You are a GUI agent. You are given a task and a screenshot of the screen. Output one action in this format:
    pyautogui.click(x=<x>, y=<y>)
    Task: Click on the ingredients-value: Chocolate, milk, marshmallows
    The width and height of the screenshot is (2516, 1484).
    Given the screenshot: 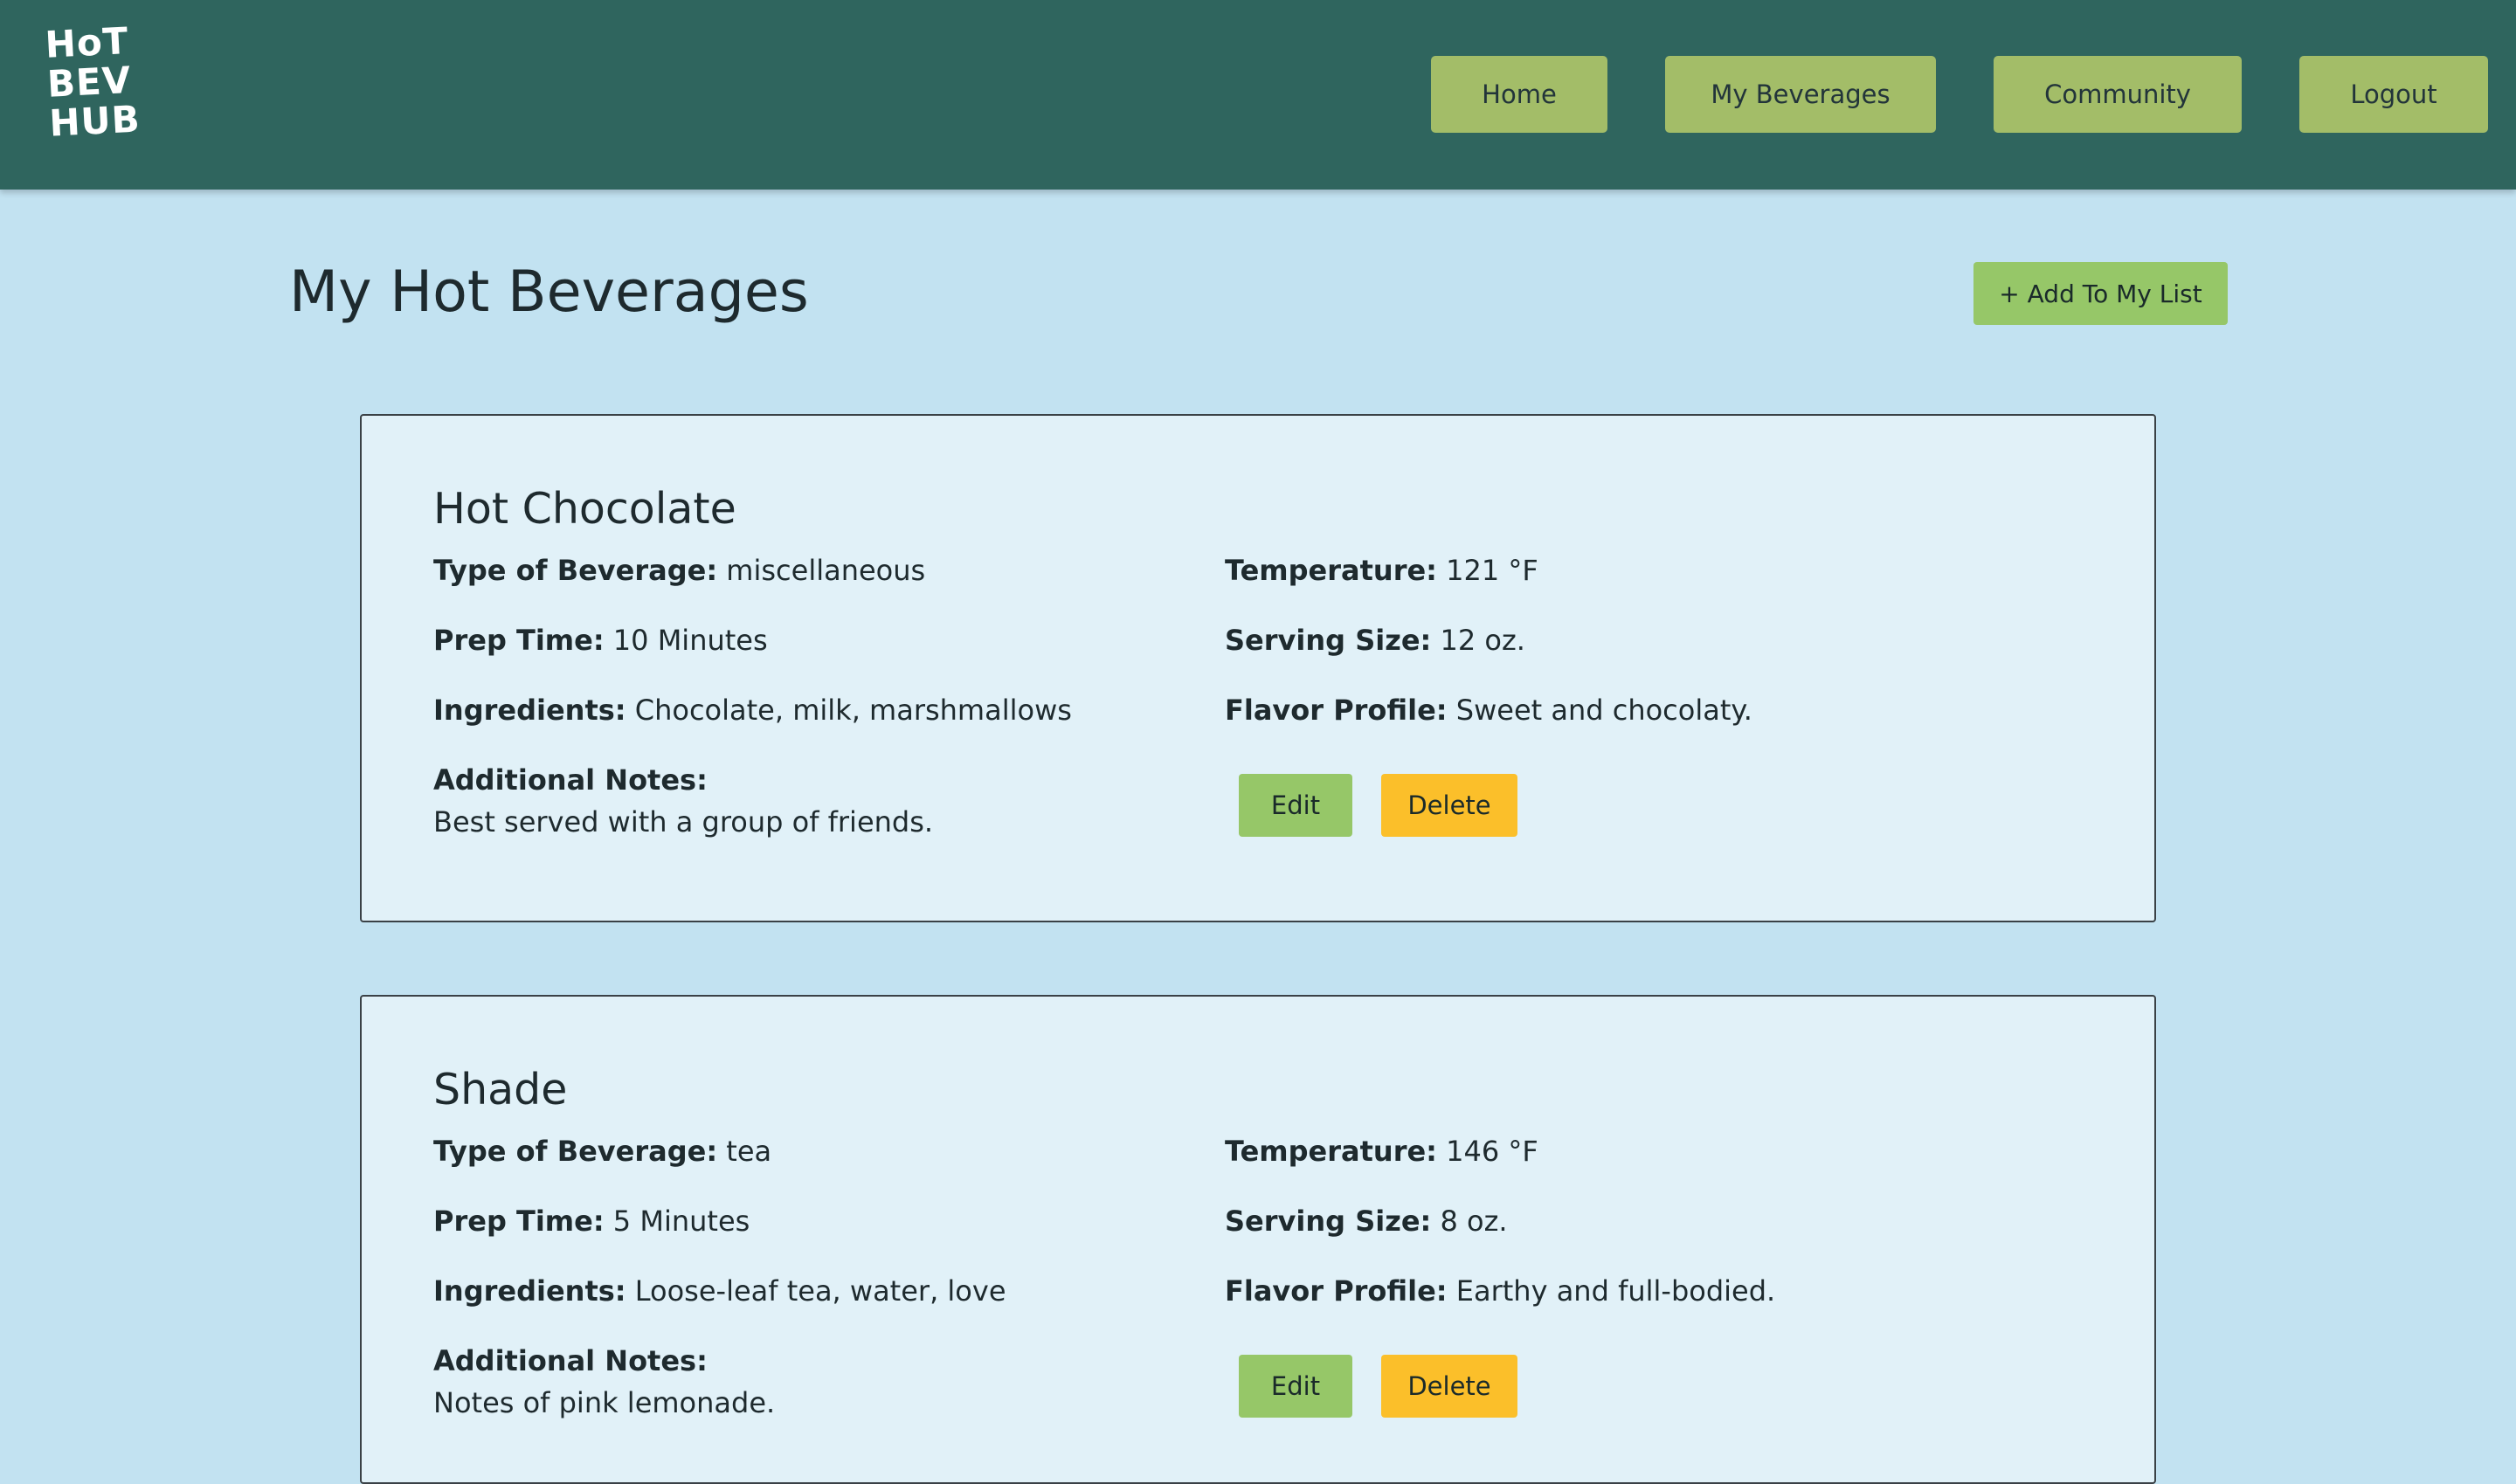 What is the action you would take?
    pyautogui.click(x=853, y=710)
    